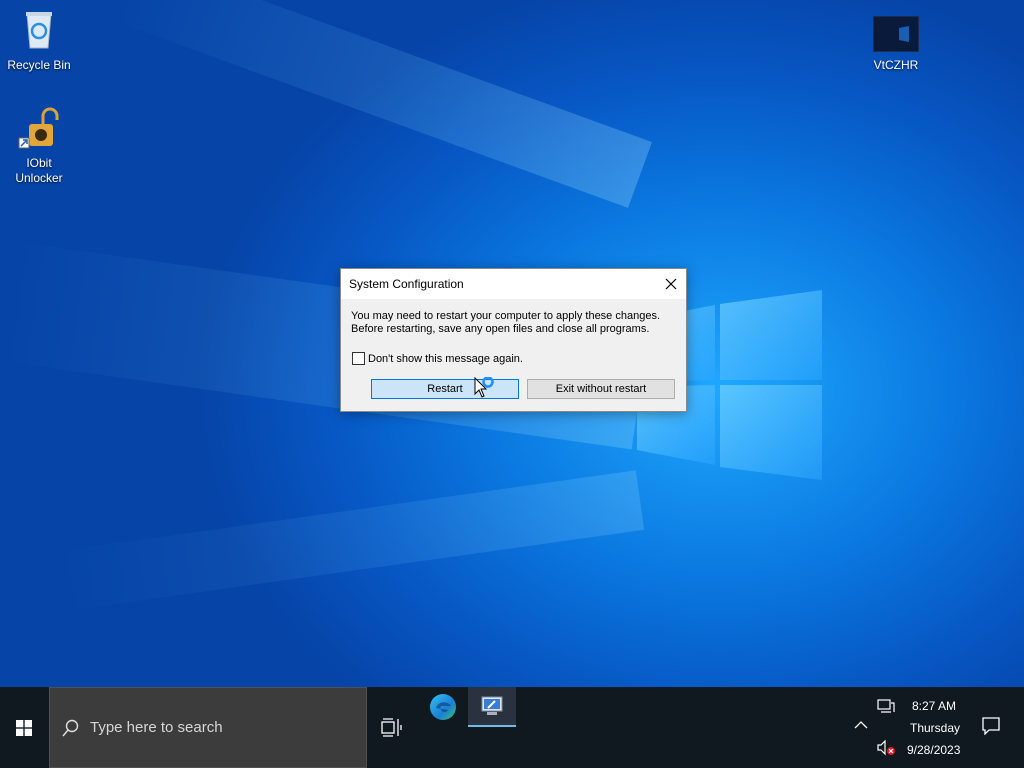 This screenshot has width=1024, height=768. Describe the element at coordinates (443, 707) in the screenshot. I see `edge-icon` at that location.